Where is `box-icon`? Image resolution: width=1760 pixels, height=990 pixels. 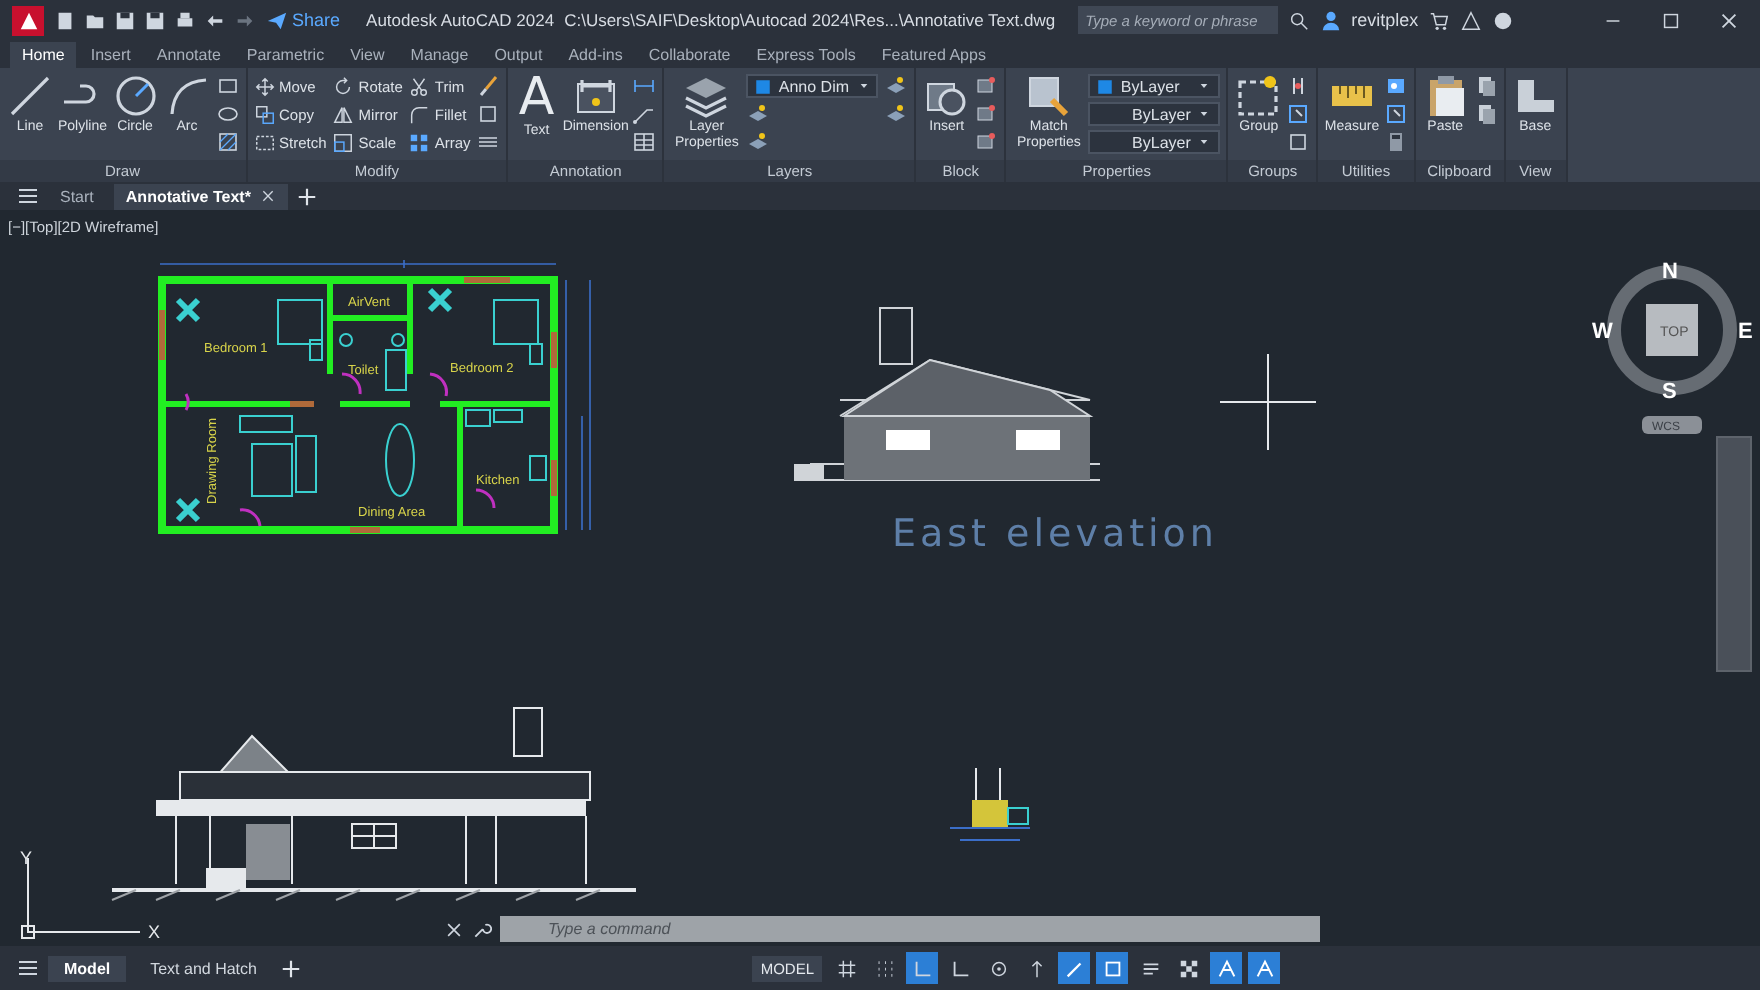 box-icon is located at coordinates (1112, 968).